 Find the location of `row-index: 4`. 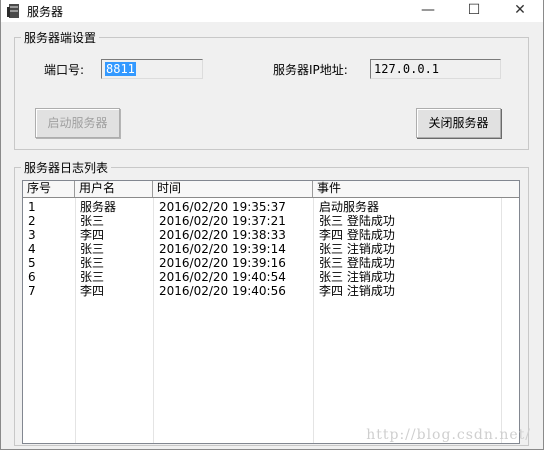

row-index: 4 is located at coordinates (32, 249).